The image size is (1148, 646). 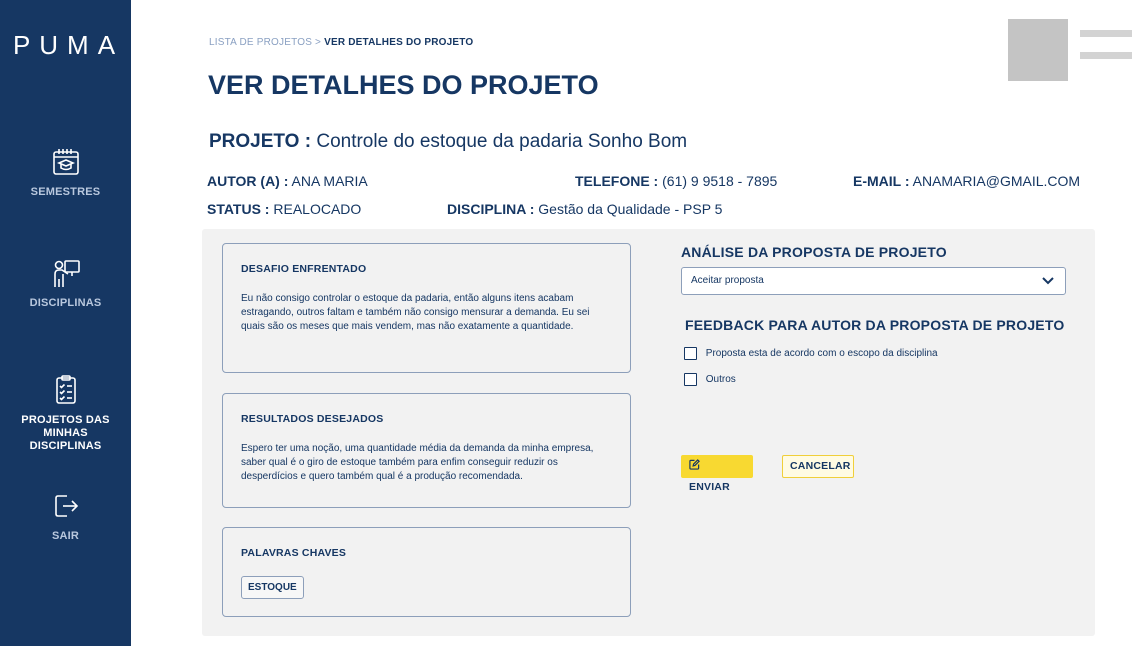 I want to click on email-value: ANAMARIA@GMAIL.COM, so click(x=996, y=181).